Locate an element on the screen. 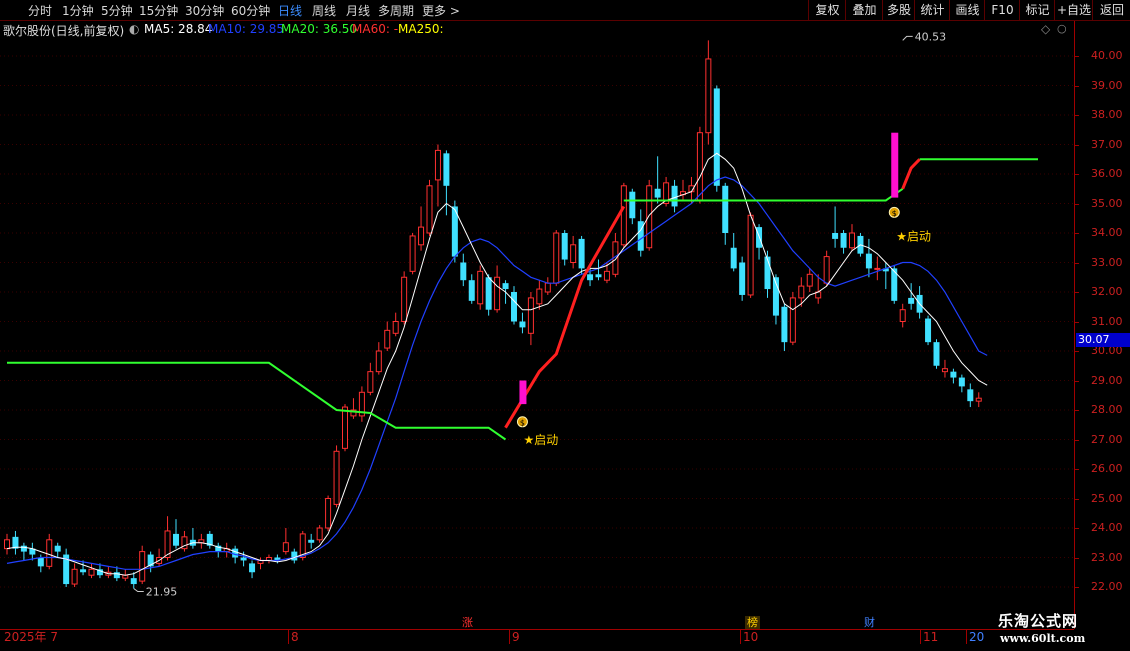  price-tick-label: 36.00 is located at coordinates (1107, 173).